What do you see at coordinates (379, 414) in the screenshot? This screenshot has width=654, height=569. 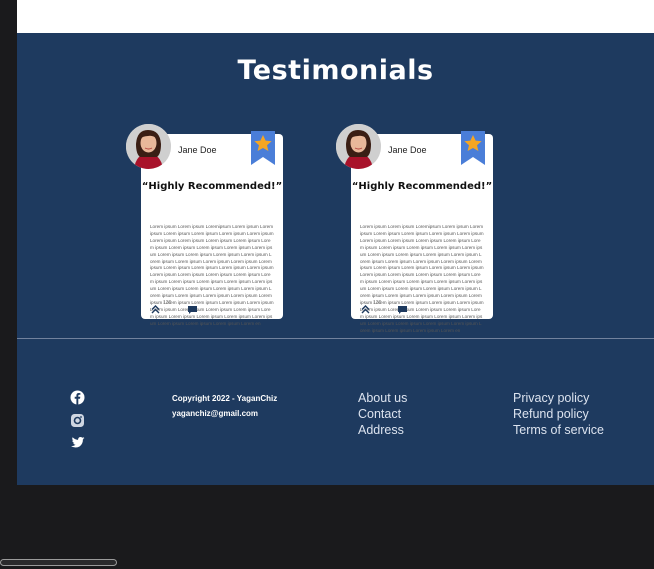 I see `footer-link-contact: Contact` at bounding box center [379, 414].